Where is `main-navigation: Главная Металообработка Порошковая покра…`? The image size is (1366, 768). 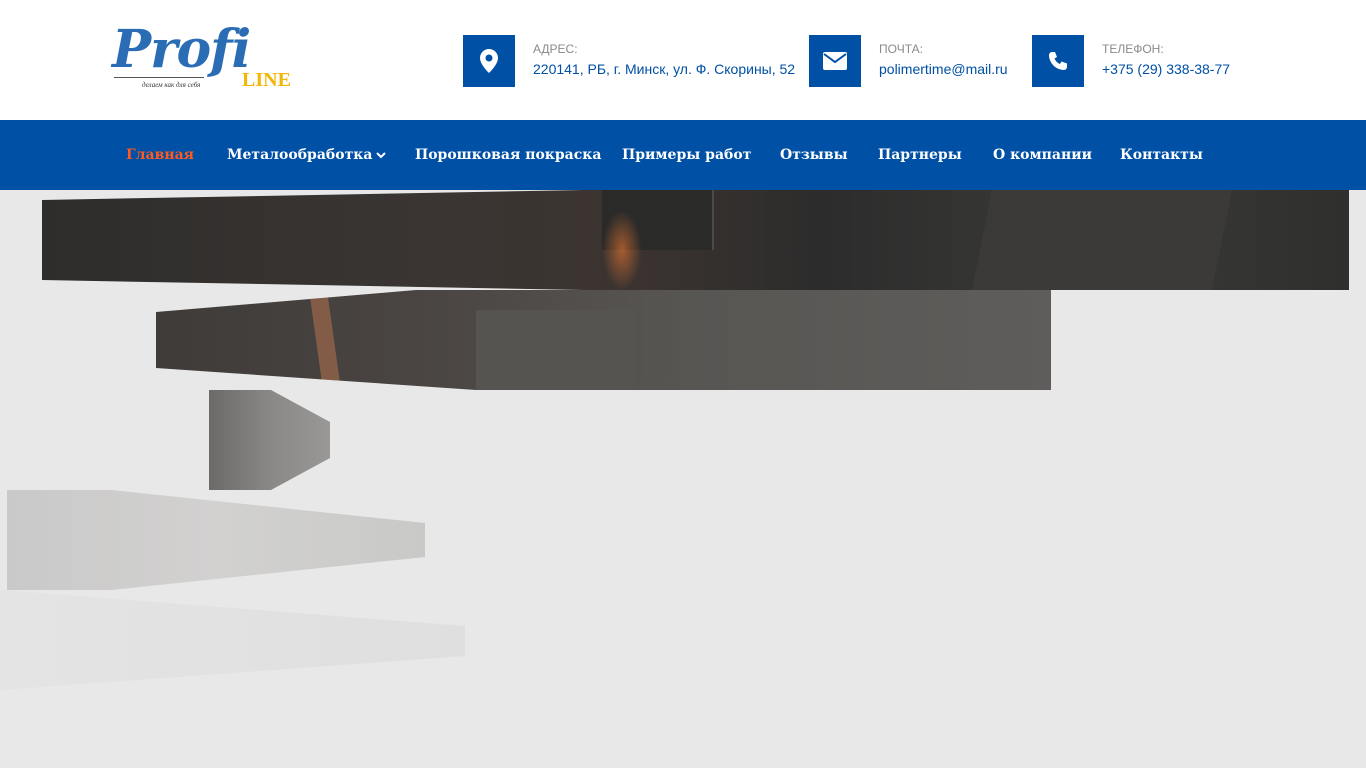
main-navigation: Главная Металообработка Порошковая покра… is located at coordinates (683, 155).